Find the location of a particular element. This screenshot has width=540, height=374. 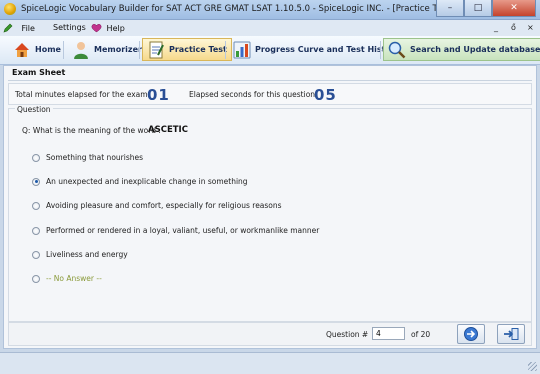

question-navigation: Question # of 20 is located at coordinates (270, 334).